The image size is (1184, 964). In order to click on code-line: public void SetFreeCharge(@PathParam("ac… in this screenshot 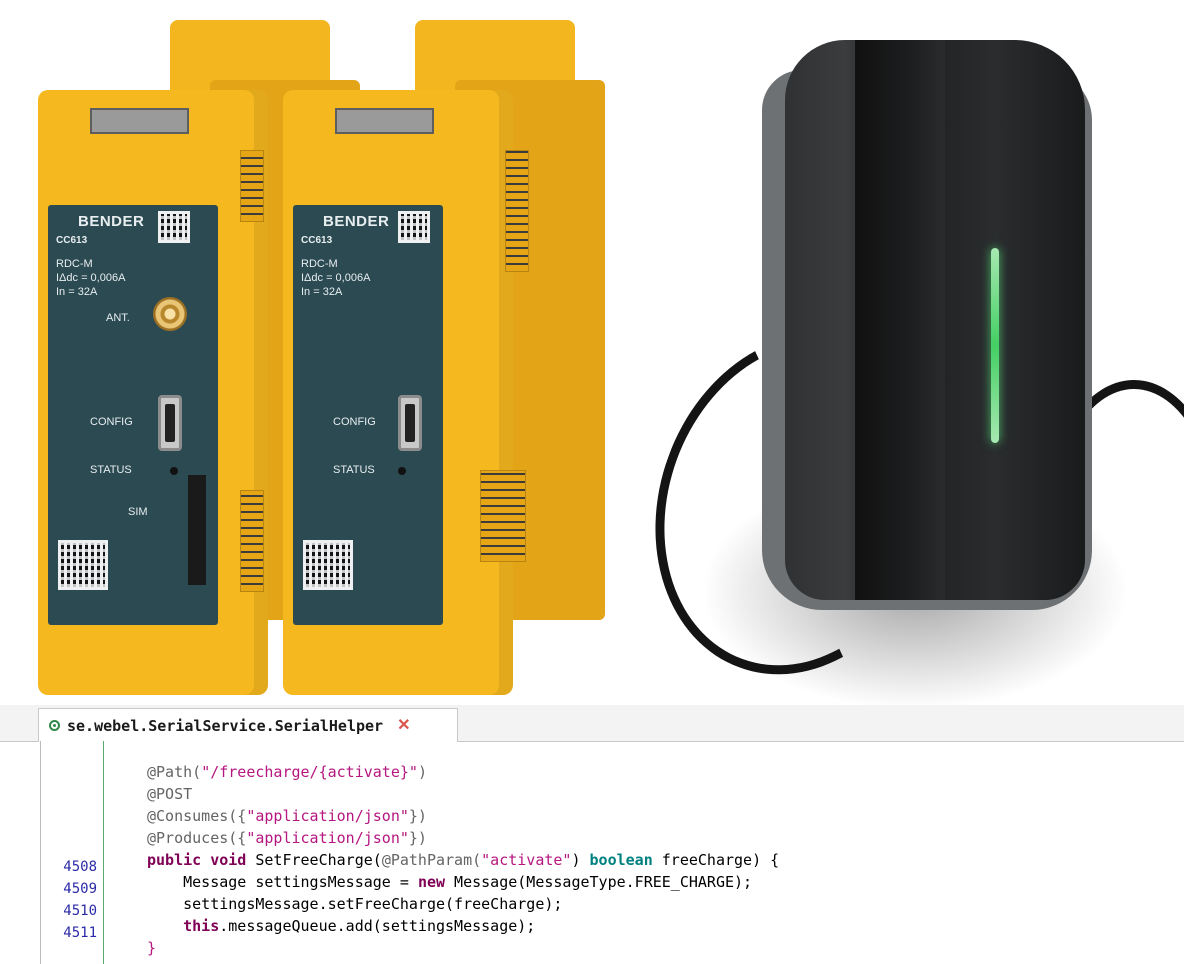, I will do `click(463, 860)`.